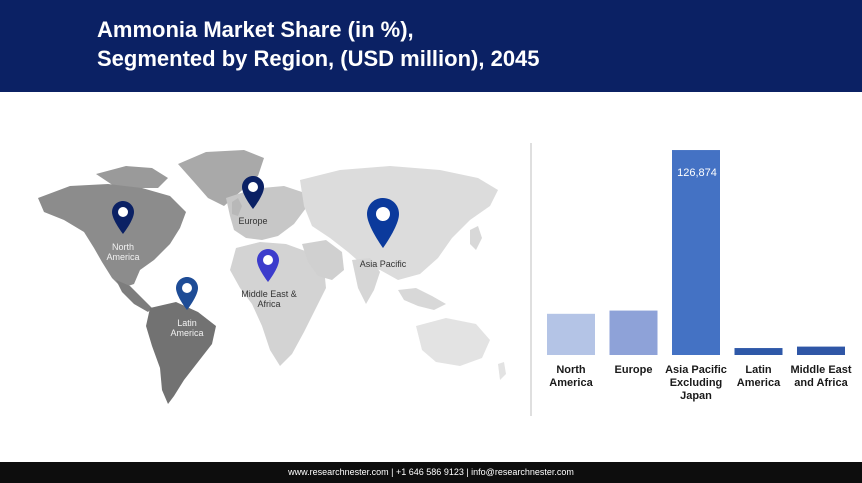 The image size is (862, 483). Describe the element at coordinates (820, 370) in the screenshot. I see `category-tick-label: Middle East` at that location.